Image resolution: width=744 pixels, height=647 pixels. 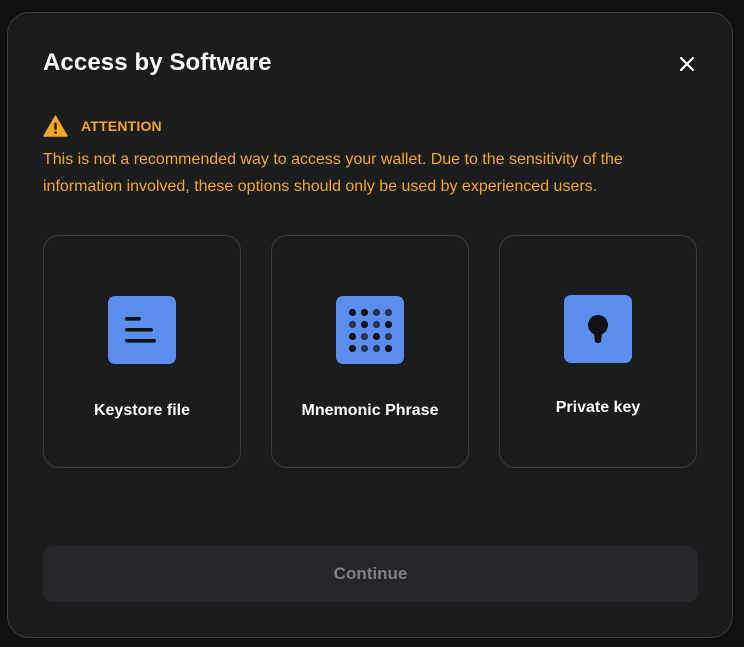 What do you see at coordinates (370, 410) in the screenshot?
I see `option-label: Mnemonic Phrase` at bounding box center [370, 410].